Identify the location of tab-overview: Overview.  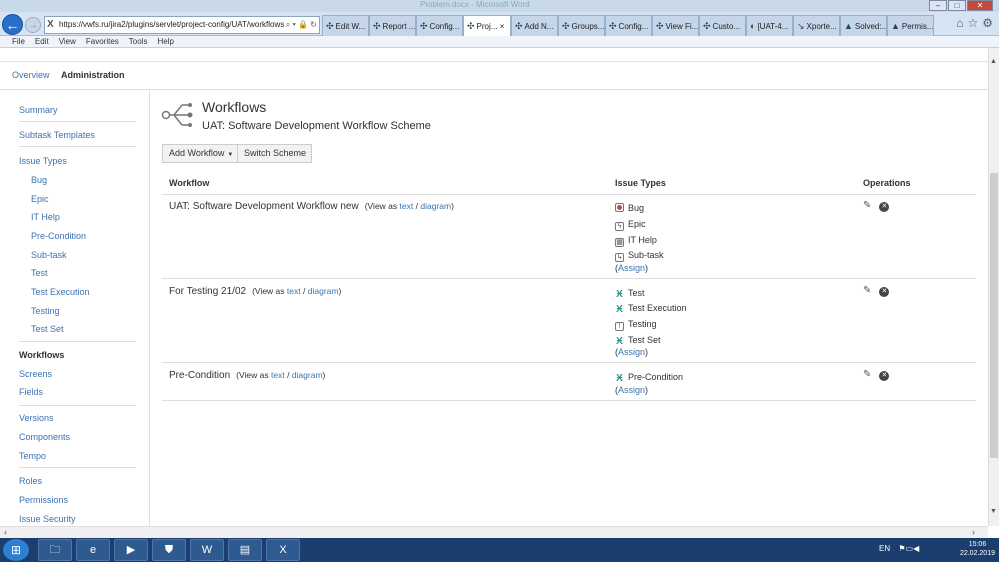
(31, 75).